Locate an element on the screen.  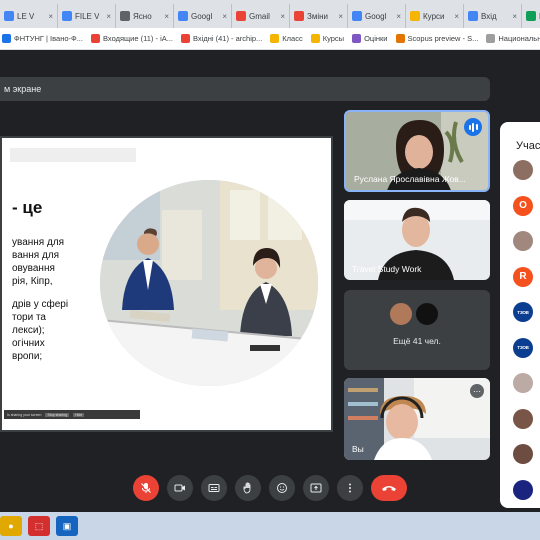
hang-up-button is located at coordinates (389, 488).